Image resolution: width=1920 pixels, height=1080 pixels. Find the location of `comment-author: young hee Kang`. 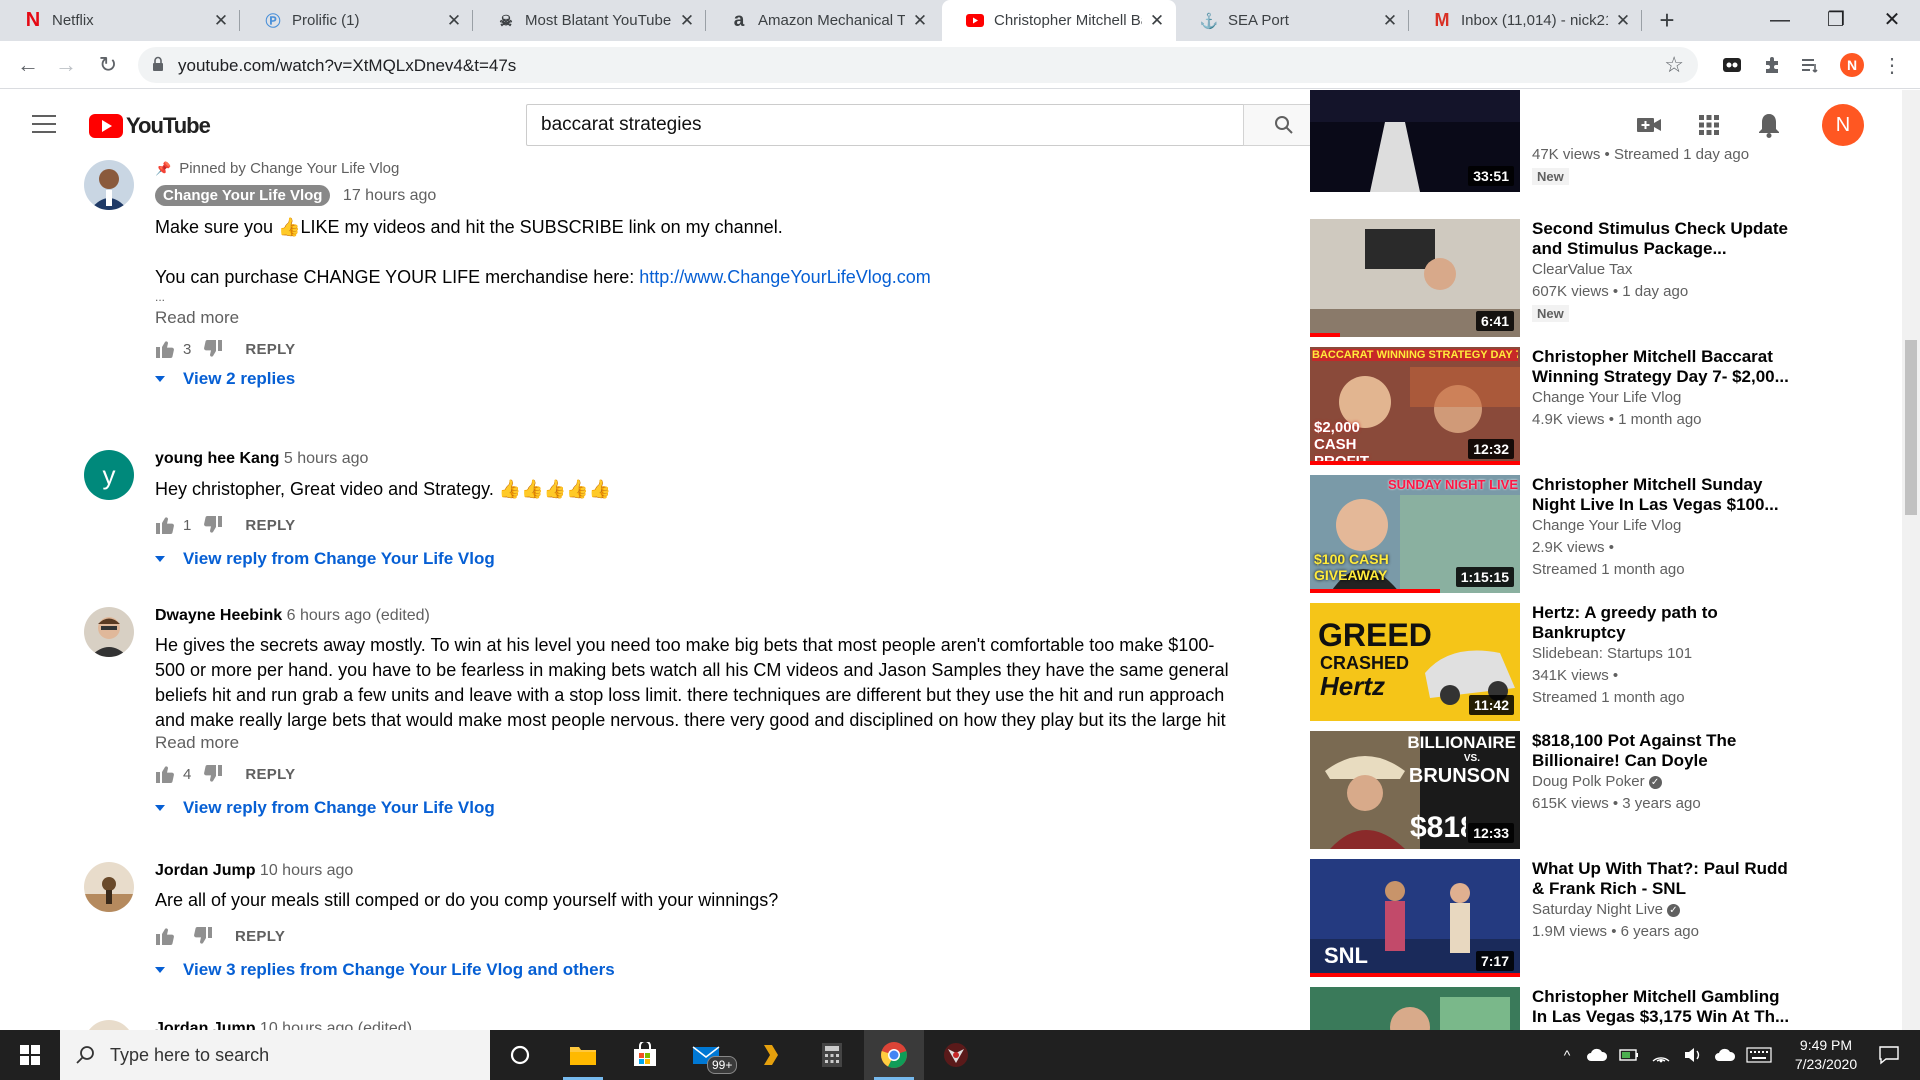

comment-author: young hee Kang is located at coordinates (217, 458).